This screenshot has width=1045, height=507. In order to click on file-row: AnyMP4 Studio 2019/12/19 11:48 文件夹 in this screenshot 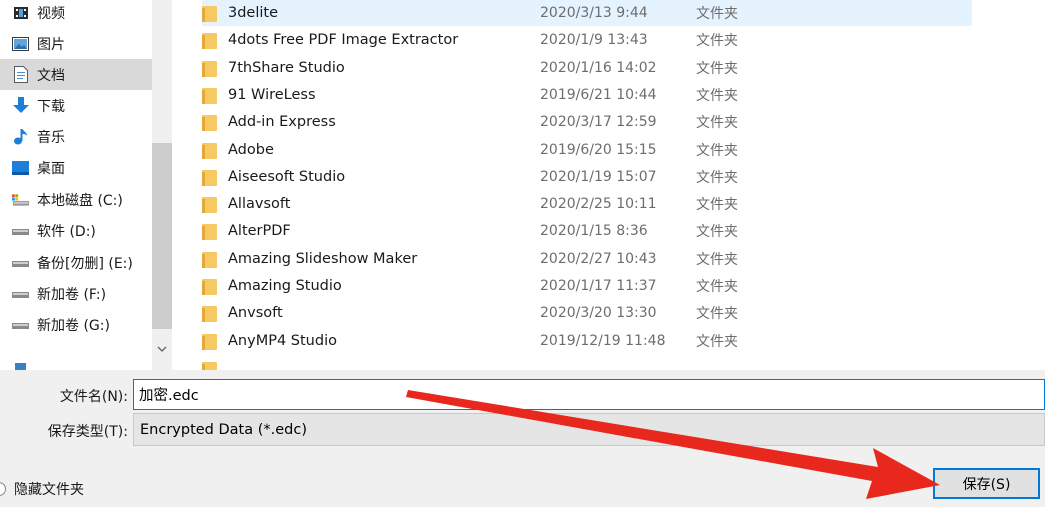, I will do `click(587, 340)`.